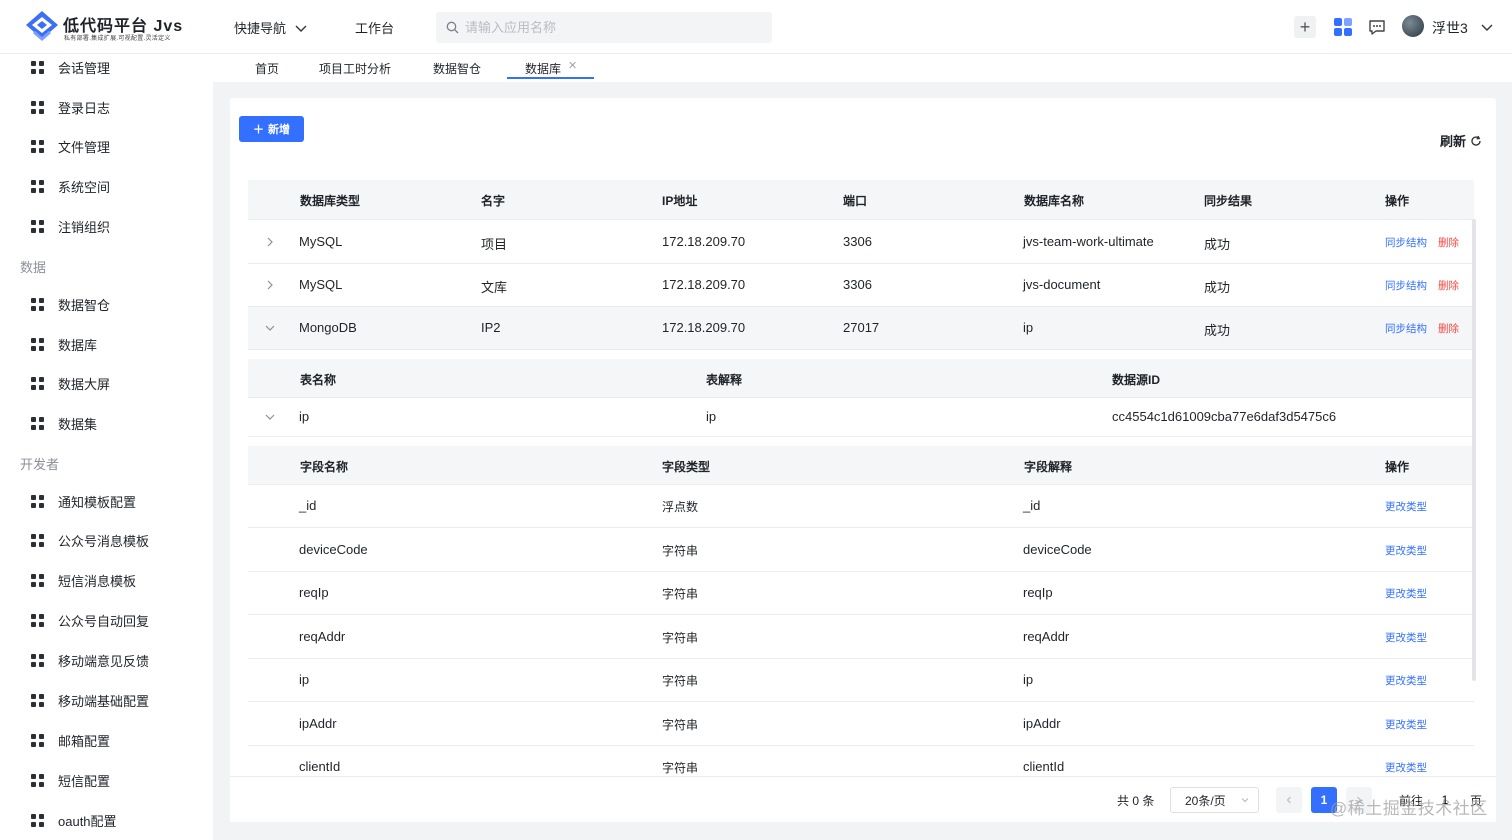 The width and height of the screenshot is (1512, 840). Describe the element at coordinates (70, 304) in the screenshot. I see `sidebar-item-data-warehouse: 数据智仓` at that location.